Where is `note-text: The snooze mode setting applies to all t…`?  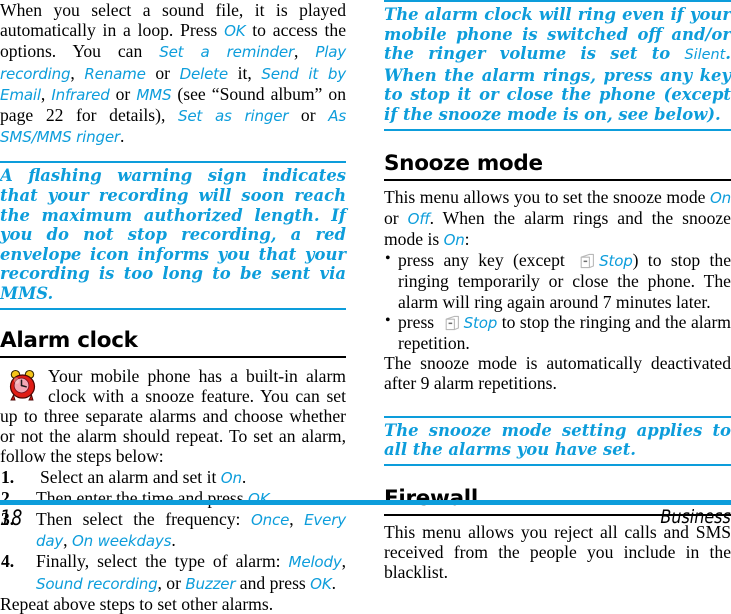 note-text: The snooze mode setting applies to all t… is located at coordinates (557, 440).